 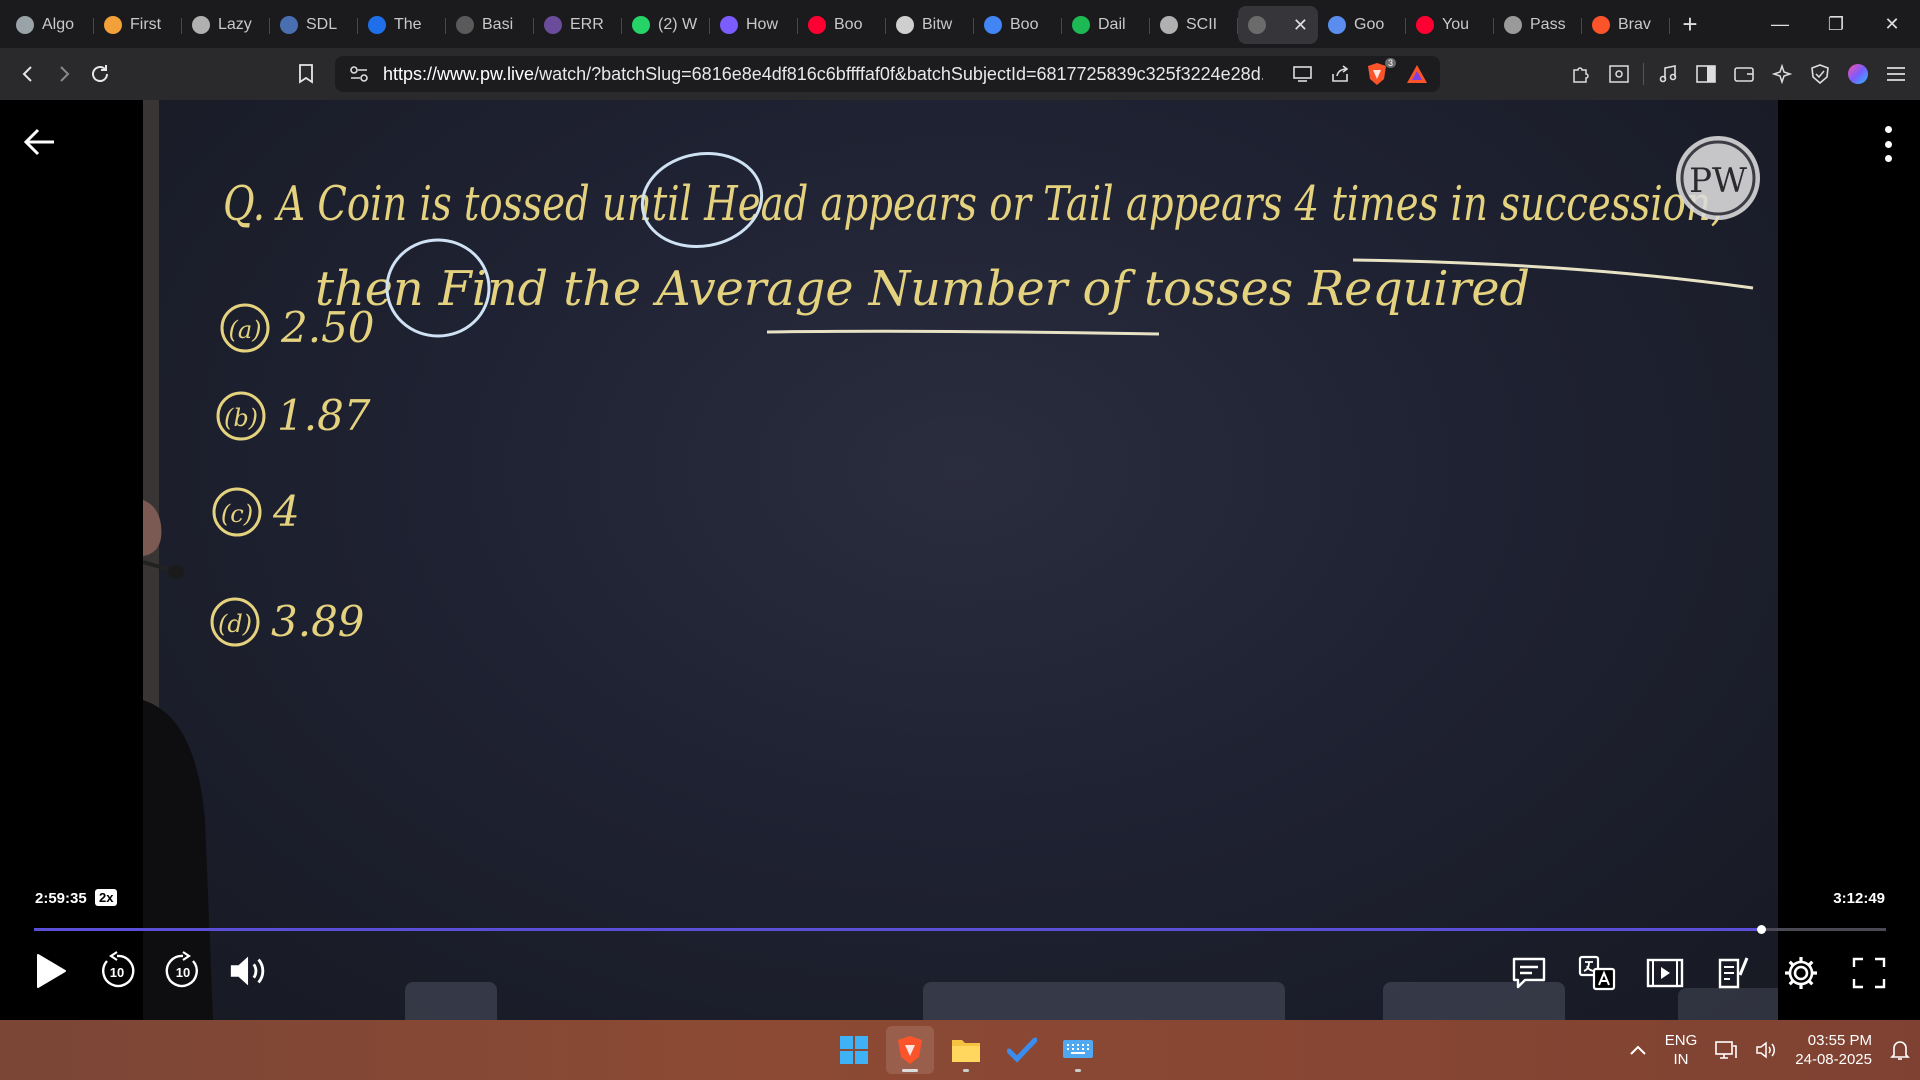 I want to click on brave-shield-icon, so click(x=1377, y=74).